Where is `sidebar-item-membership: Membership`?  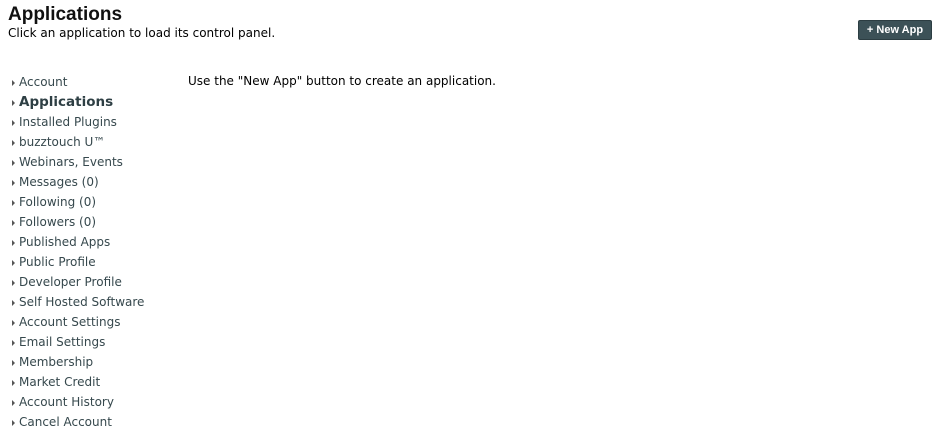
sidebar-item-membership: Membership is located at coordinates (78, 362).